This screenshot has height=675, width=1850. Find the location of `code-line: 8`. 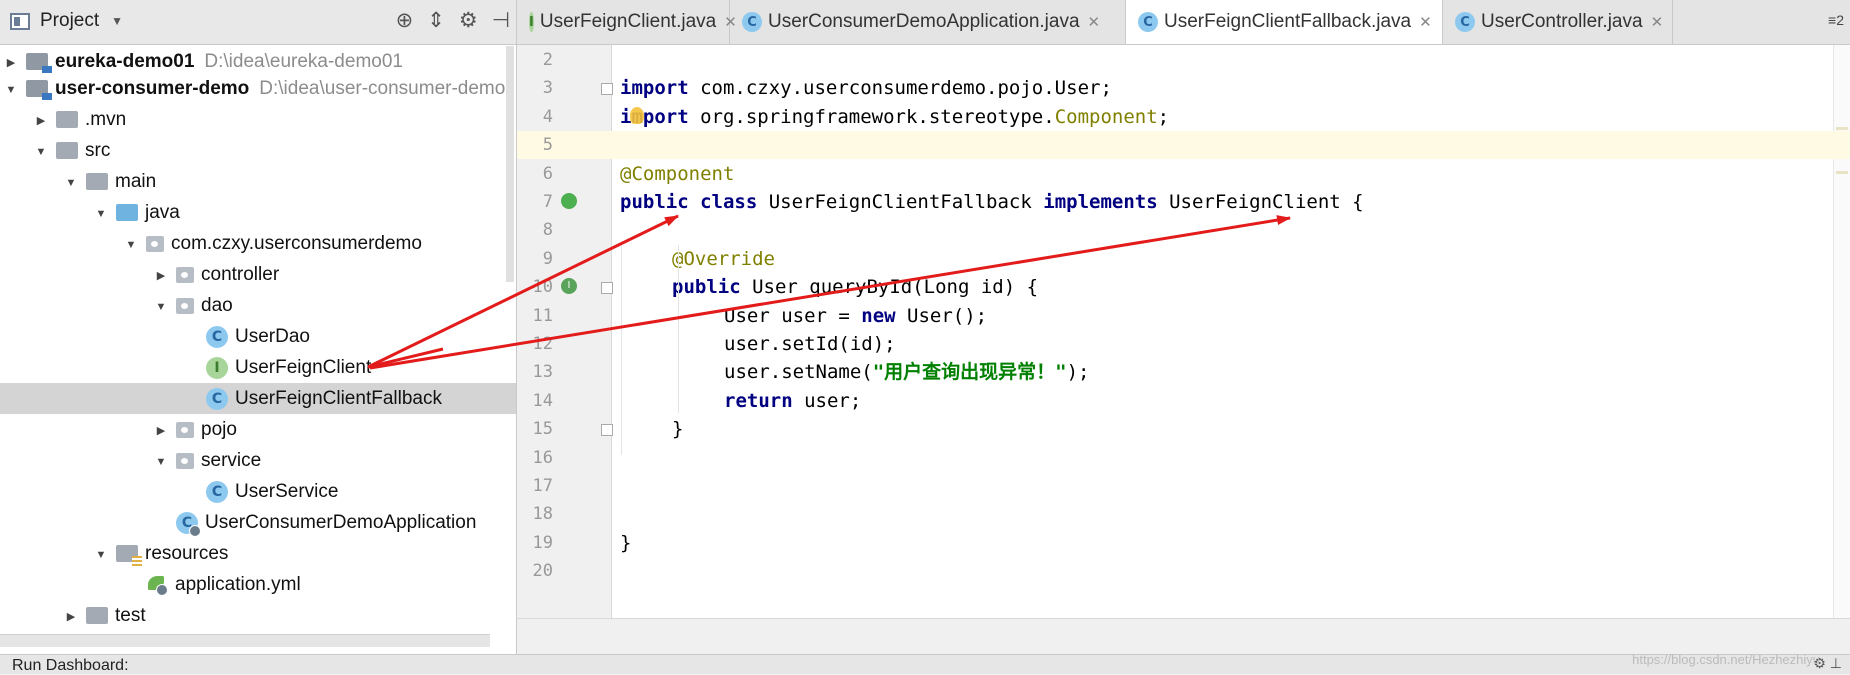

code-line: 8 is located at coordinates (1183, 230).